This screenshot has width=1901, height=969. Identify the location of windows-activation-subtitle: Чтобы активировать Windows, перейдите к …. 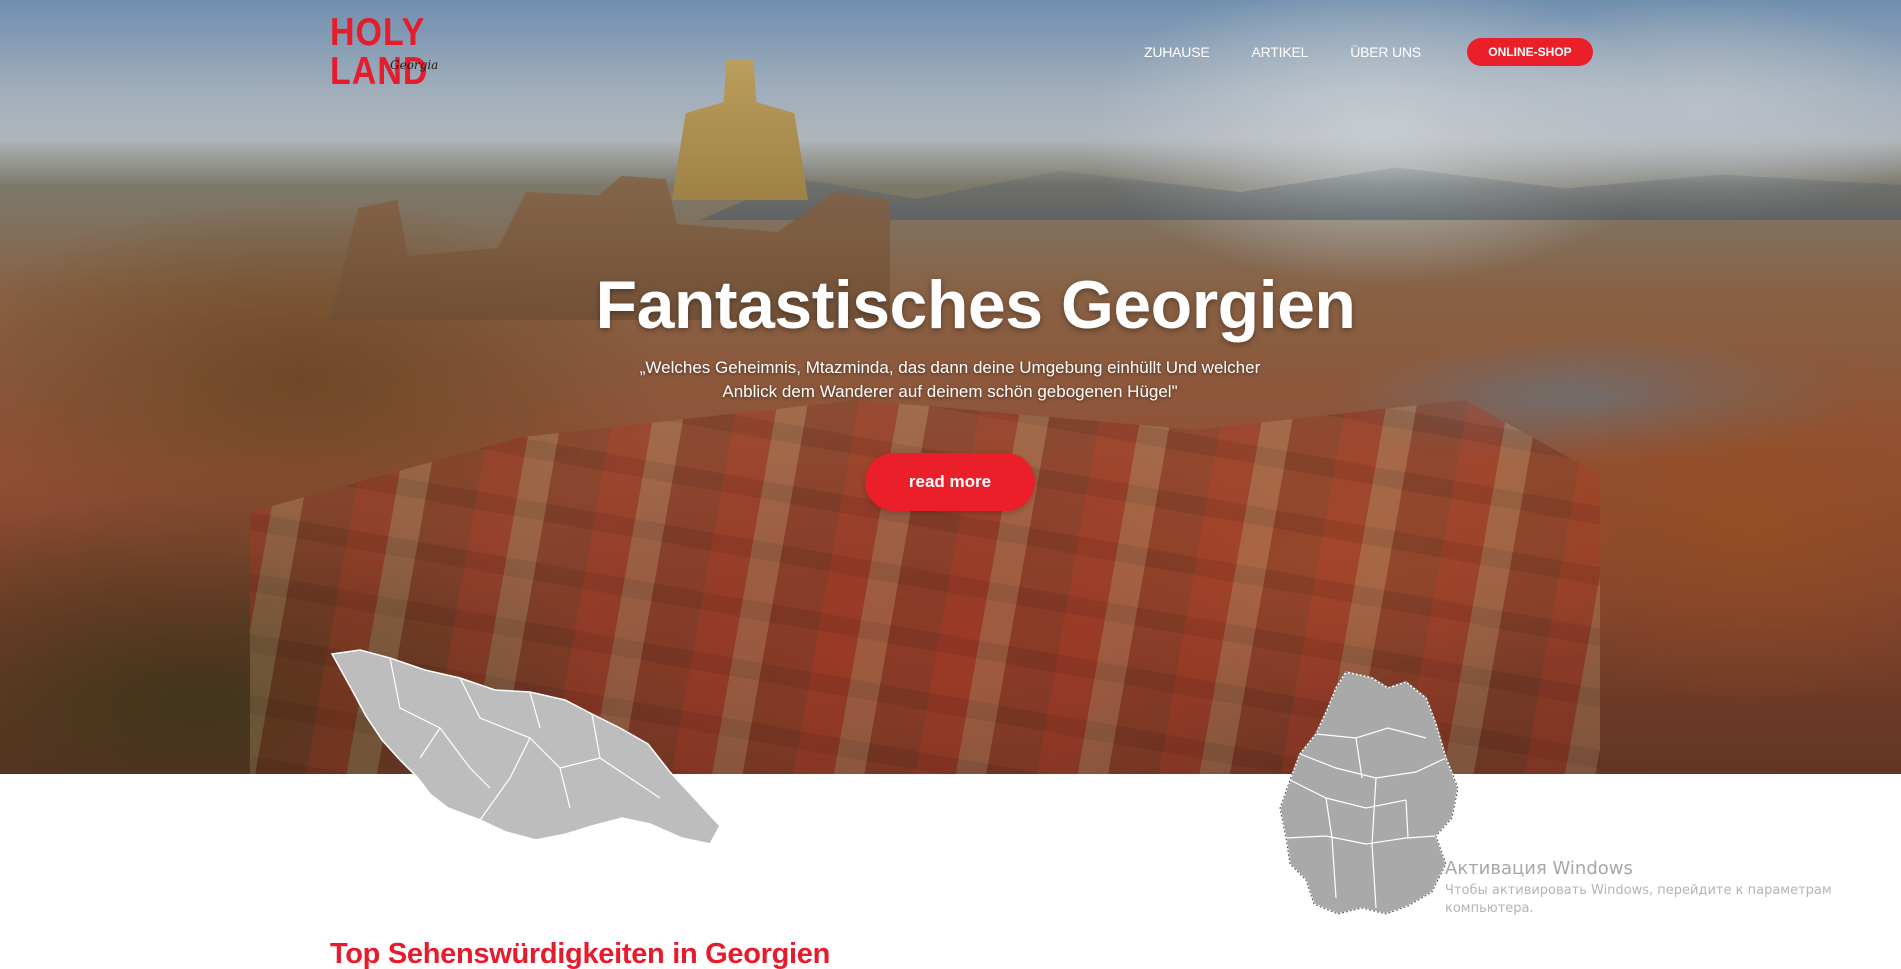
(1638, 899).